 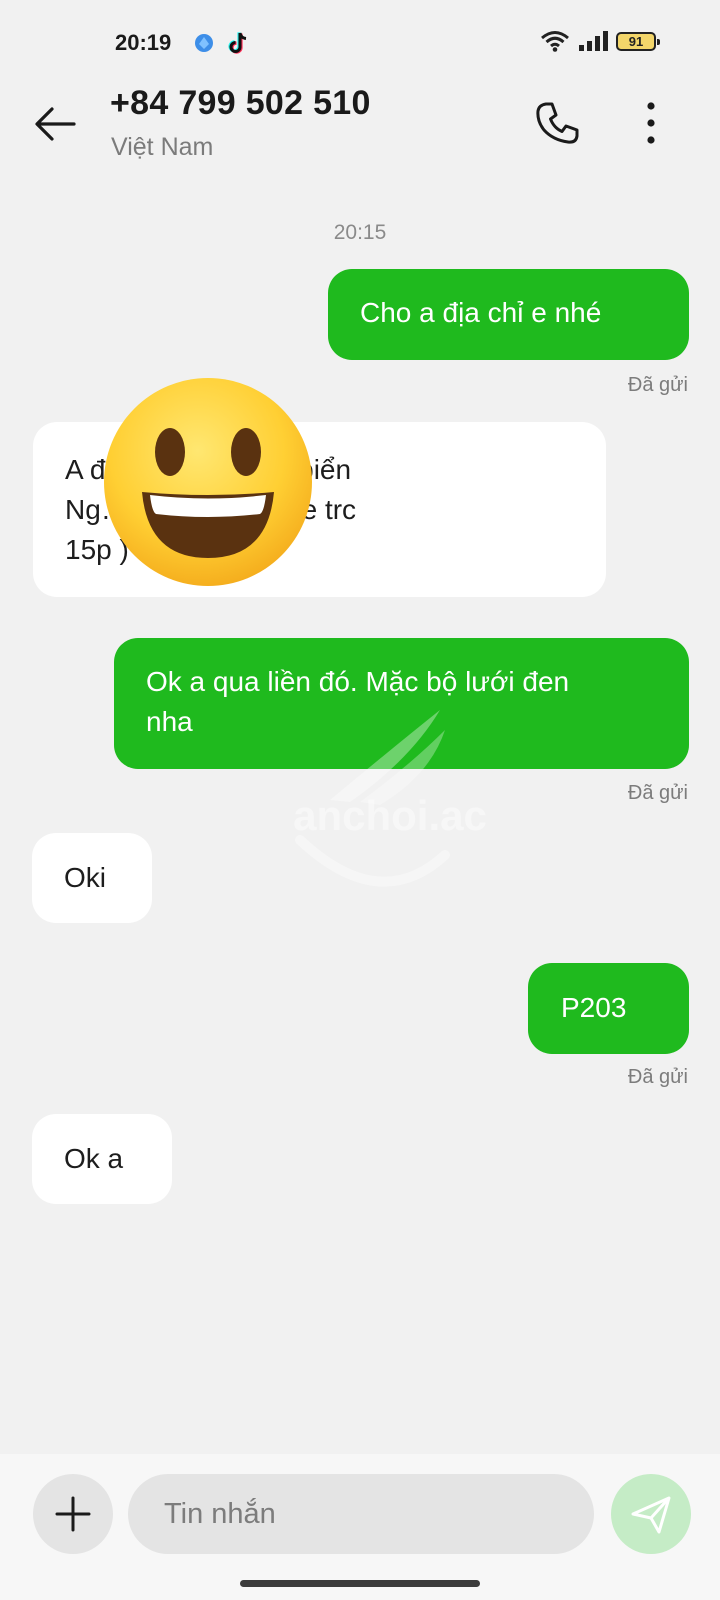 What do you see at coordinates (94, 1158) in the screenshot?
I see `message-text: Ok a` at bounding box center [94, 1158].